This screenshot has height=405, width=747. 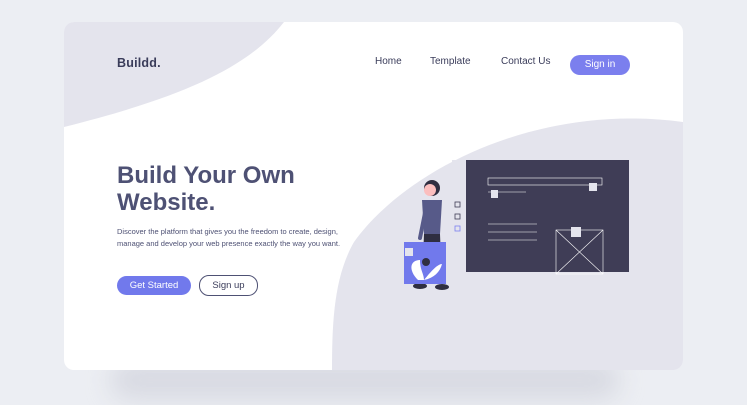 I want to click on sign-up-button: Sign up, so click(x=228, y=285).